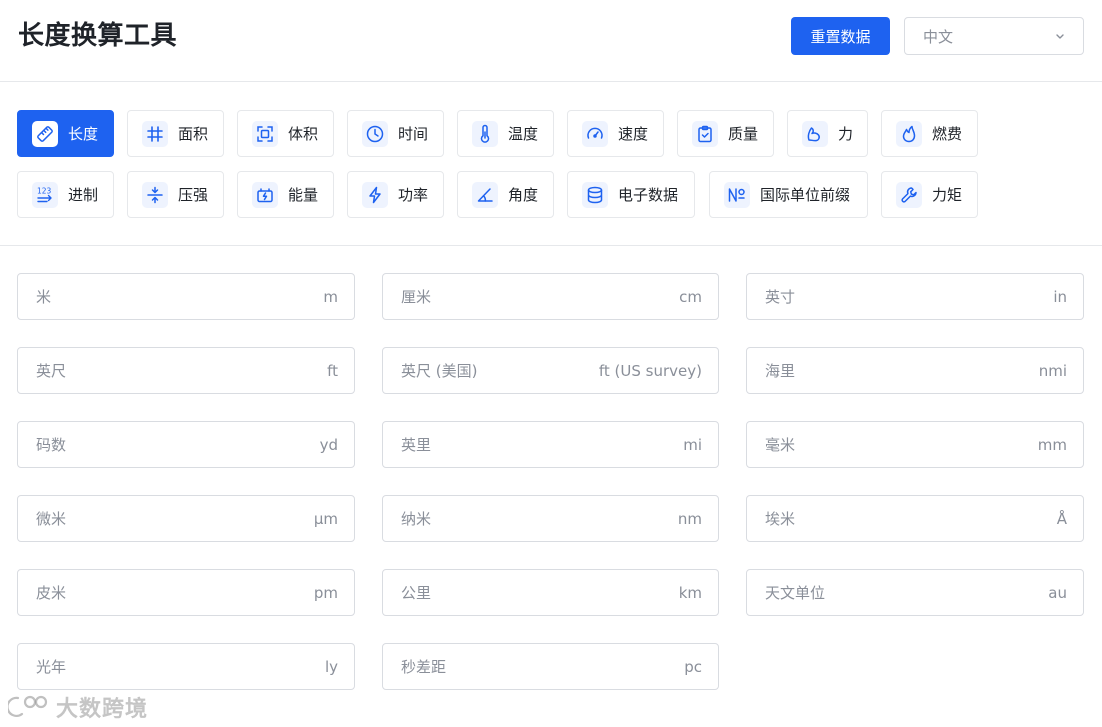  Describe the element at coordinates (83, 195) in the screenshot. I see `category-label: 进制` at that location.